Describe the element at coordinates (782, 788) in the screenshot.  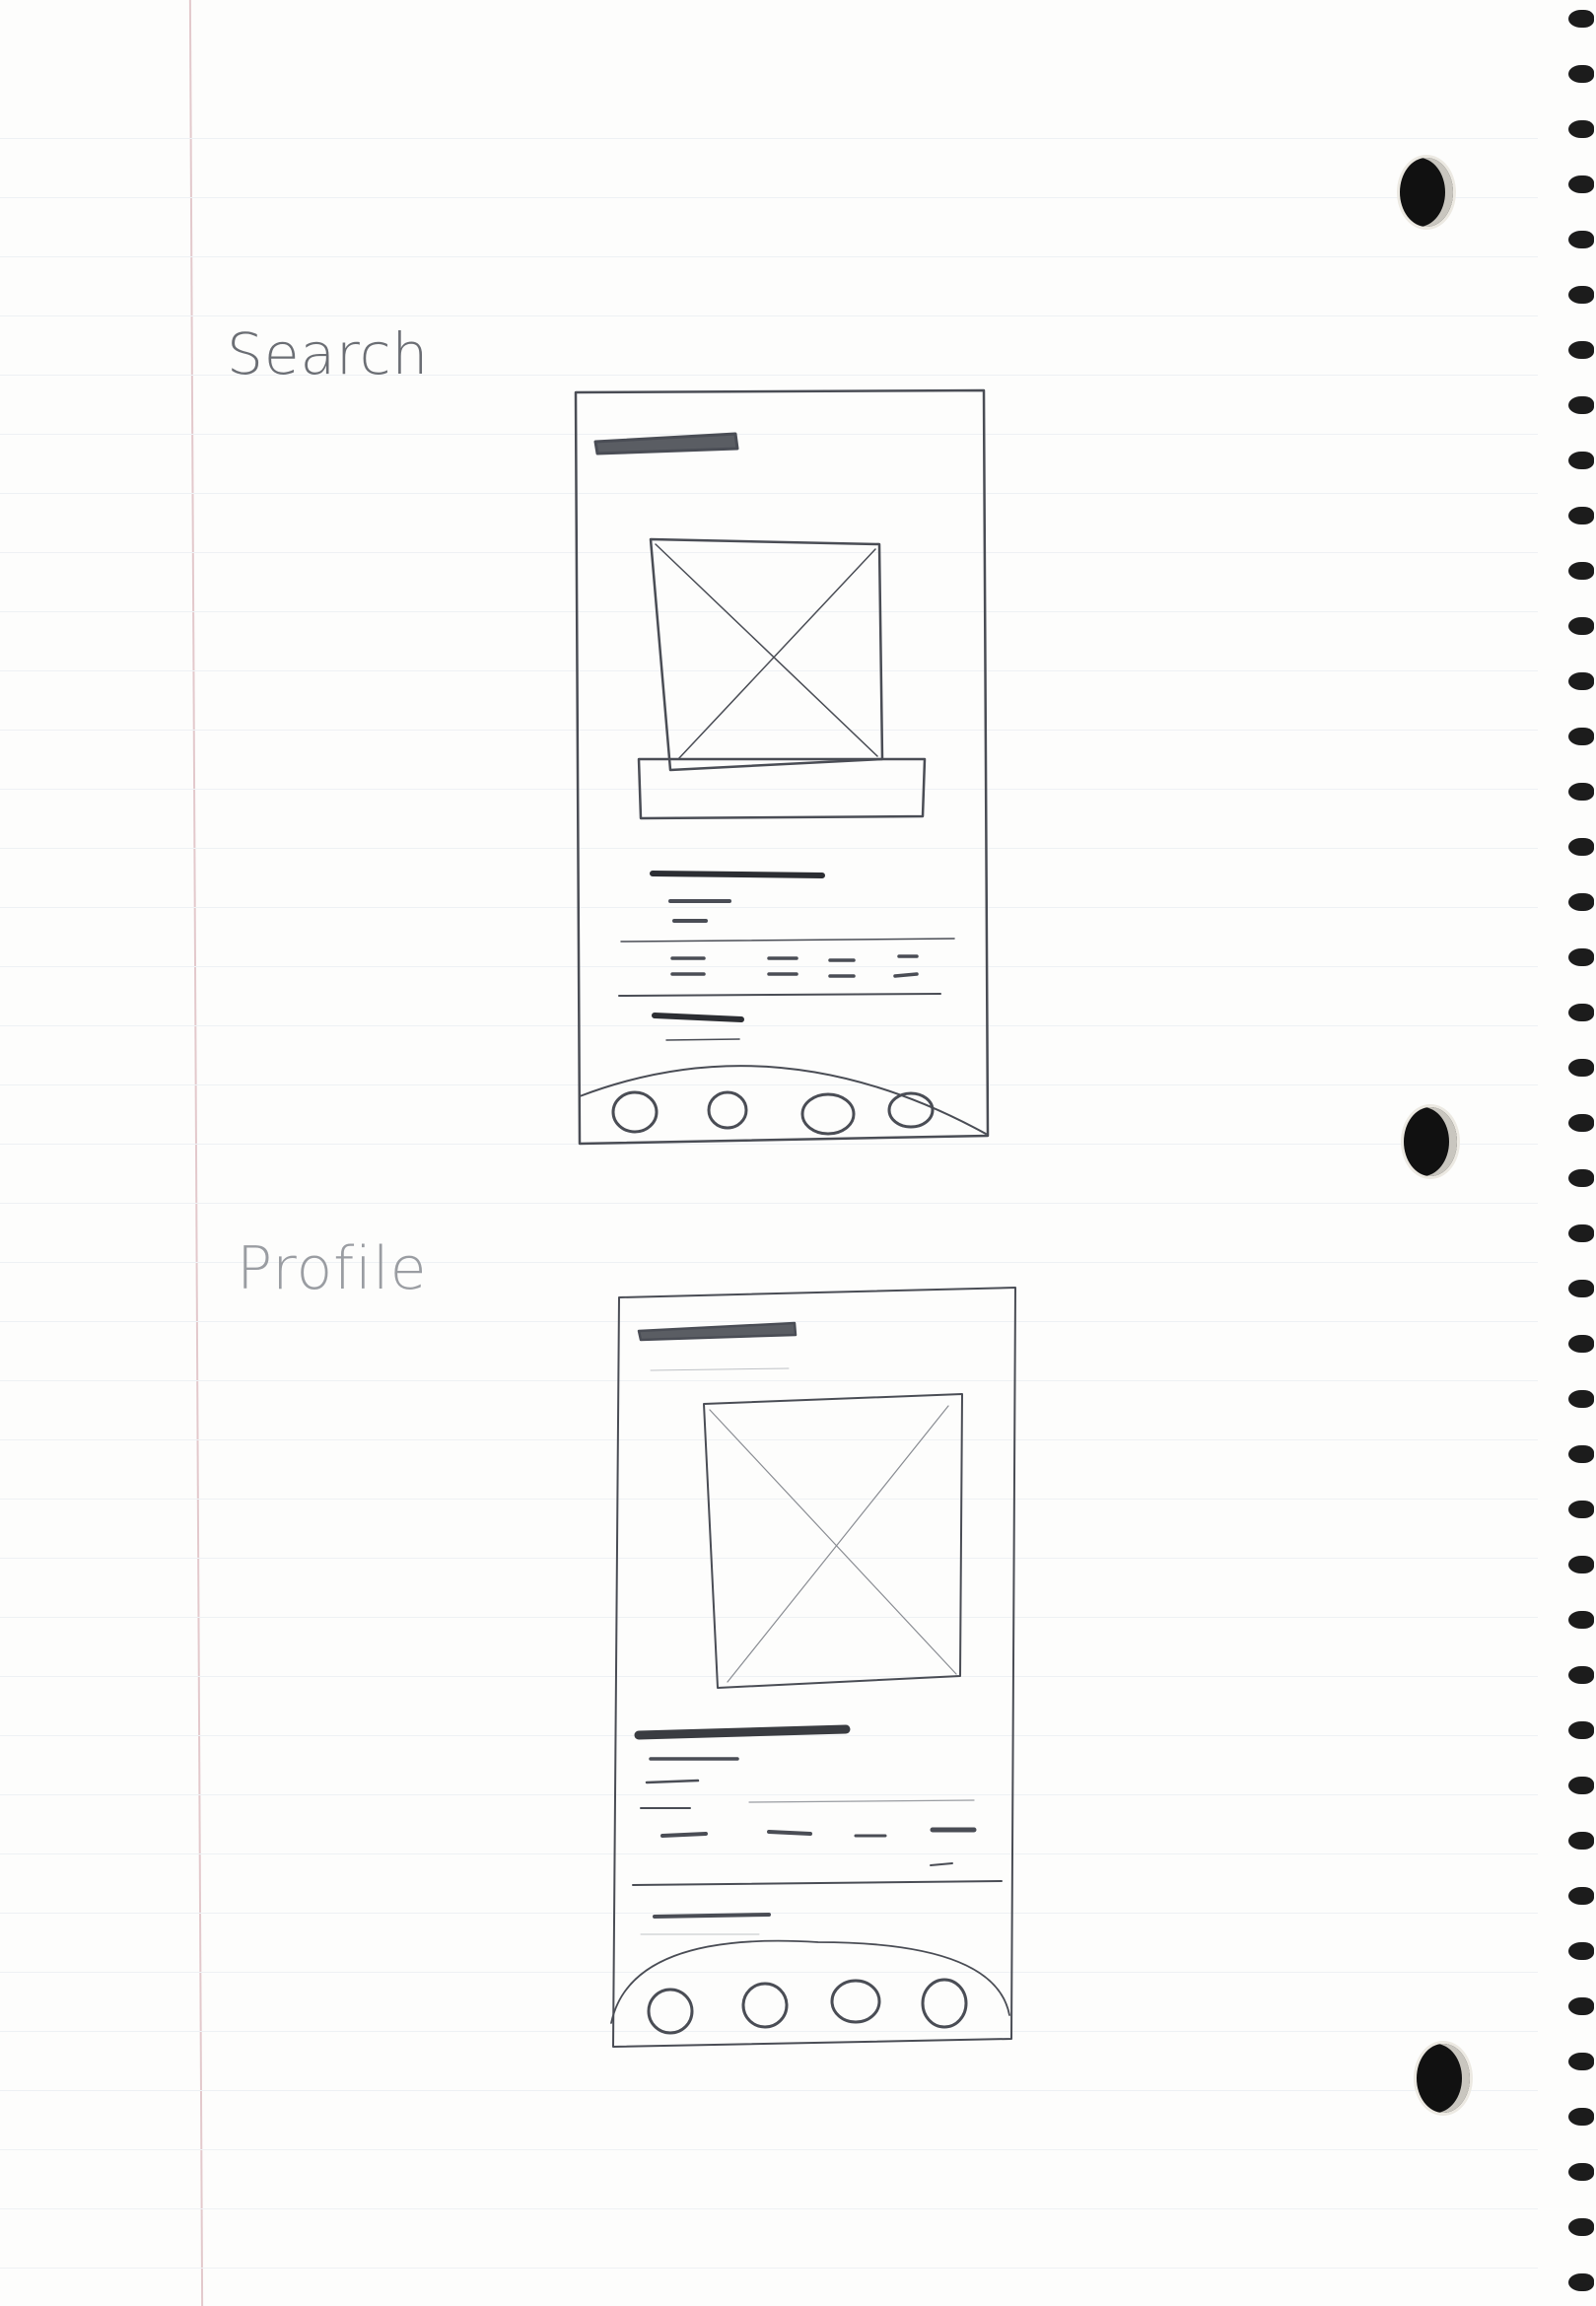
I see `caption-box` at that location.